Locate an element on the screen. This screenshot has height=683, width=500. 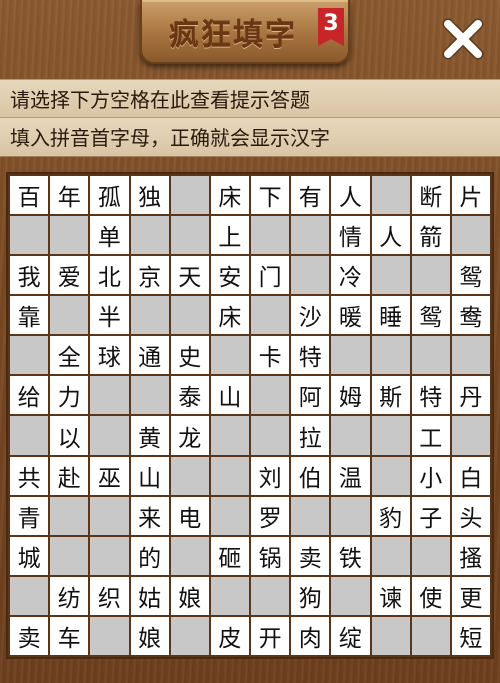
grid-cell-filled: 赴 is located at coordinates (69, 475).